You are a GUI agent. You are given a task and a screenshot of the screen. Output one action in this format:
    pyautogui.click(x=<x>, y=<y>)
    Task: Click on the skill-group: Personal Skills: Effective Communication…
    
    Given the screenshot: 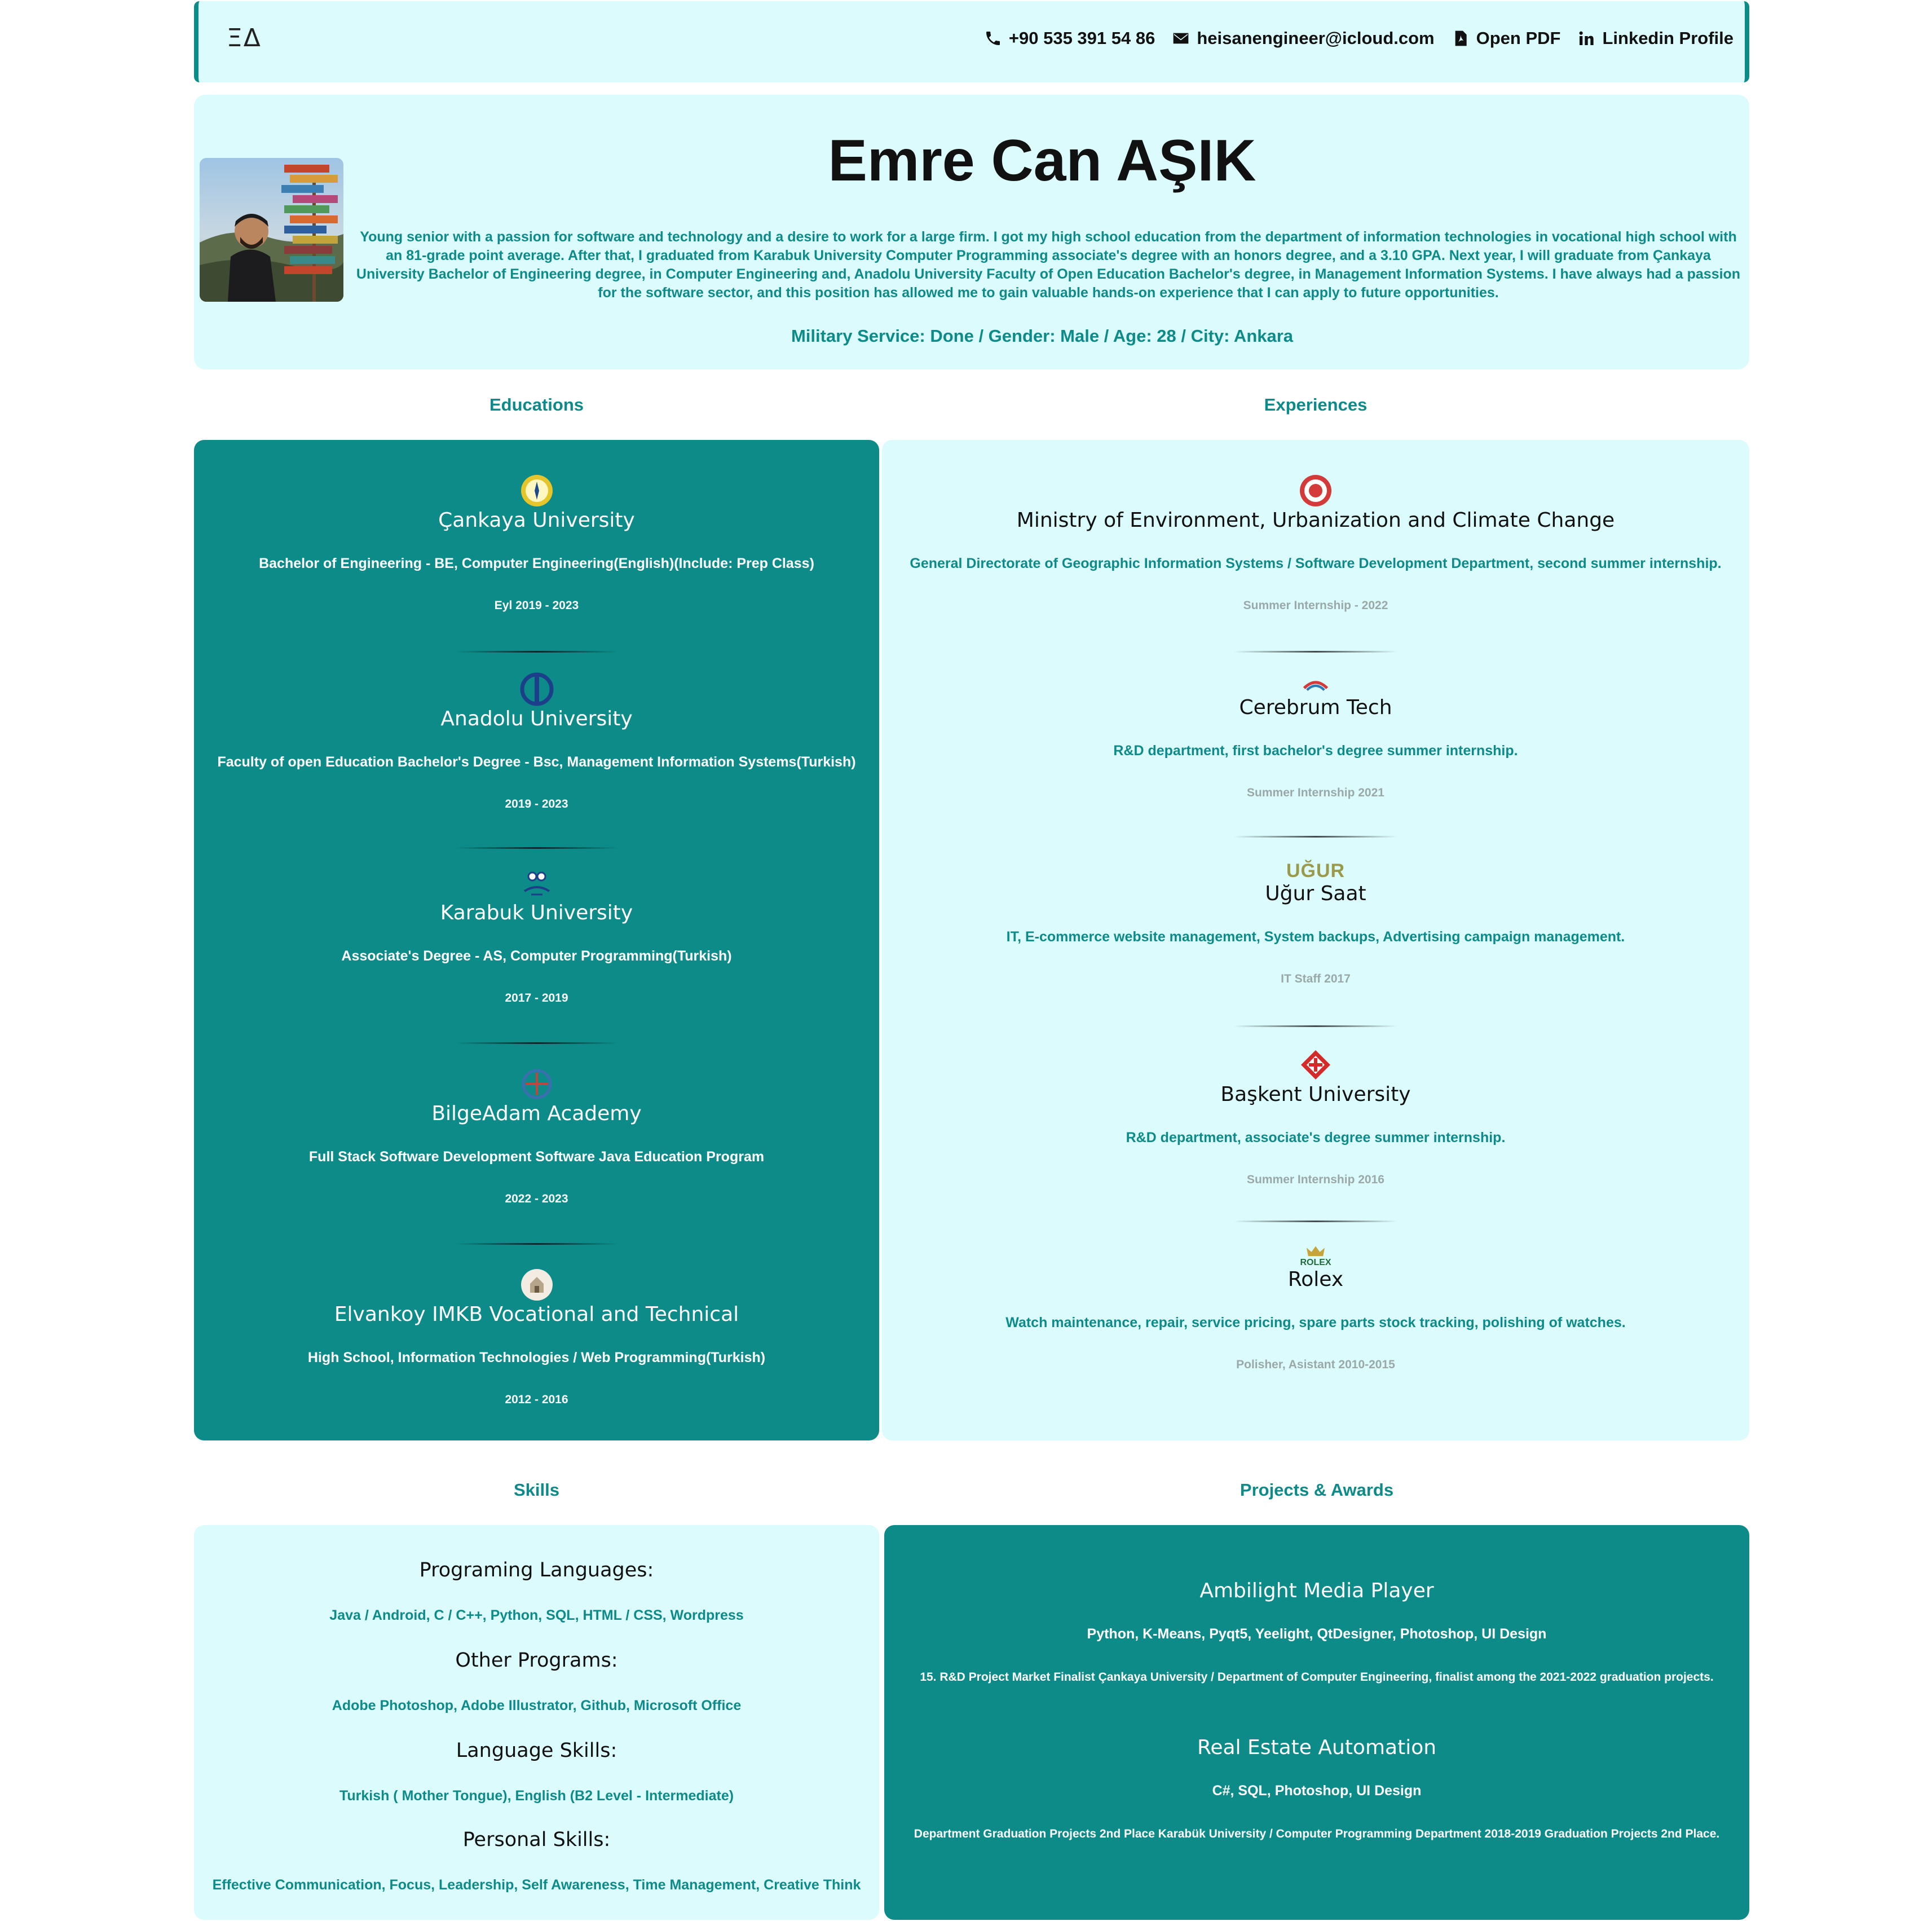 What is the action you would take?
    pyautogui.click(x=536, y=1861)
    